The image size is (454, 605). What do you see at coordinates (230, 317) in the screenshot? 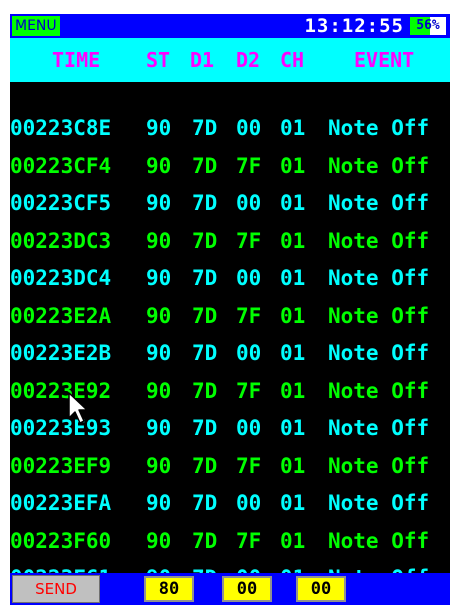
I see `event-row: 00223E2A 90 7D 7F 01 Note Off` at bounding box center [230, 317].